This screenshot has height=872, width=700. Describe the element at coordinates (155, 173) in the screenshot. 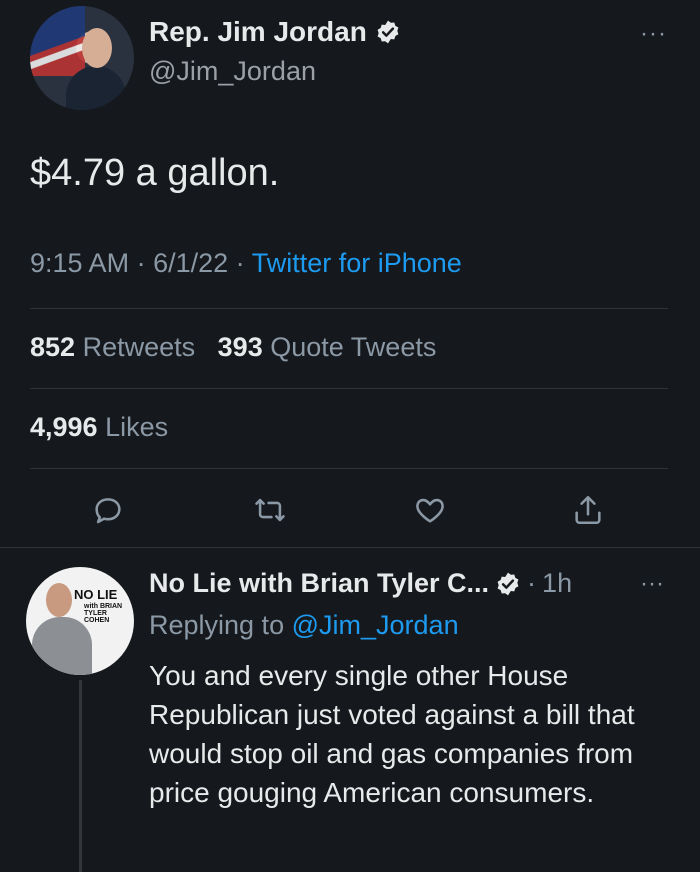

I see `tweet-text: $4.79 a gallon.` at that location.